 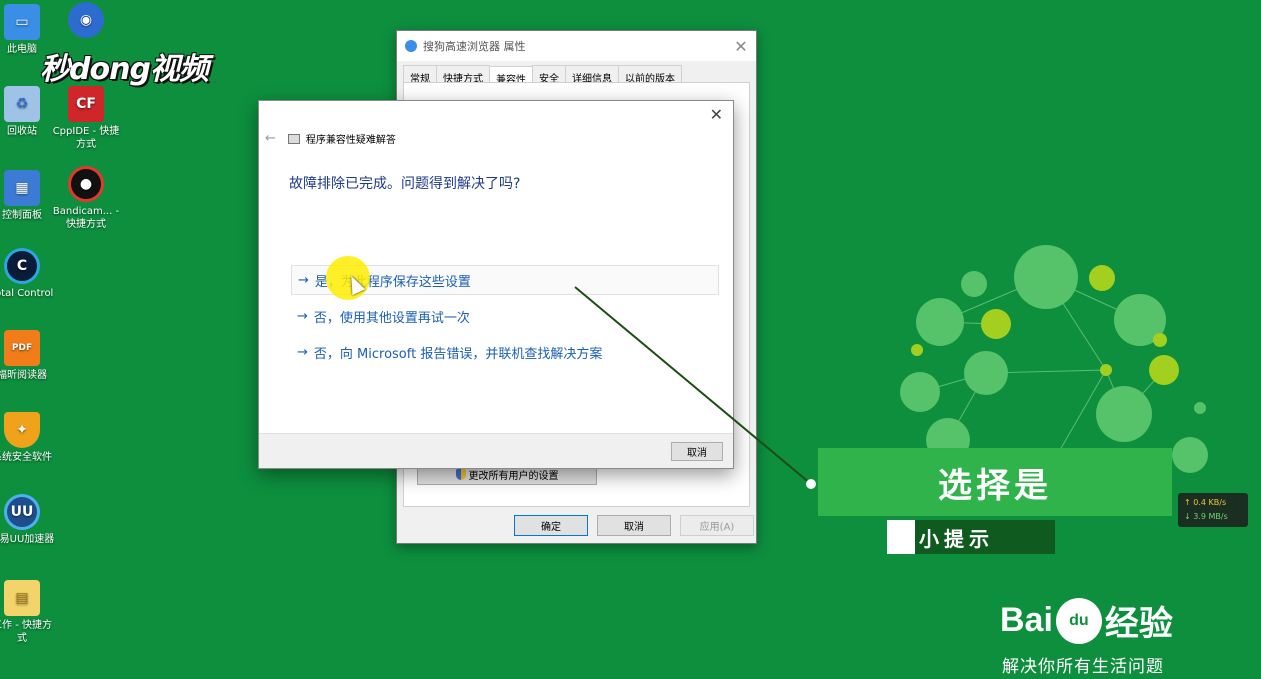 I want to click on tip-bar: 小提示, so click(x=971, y=537).